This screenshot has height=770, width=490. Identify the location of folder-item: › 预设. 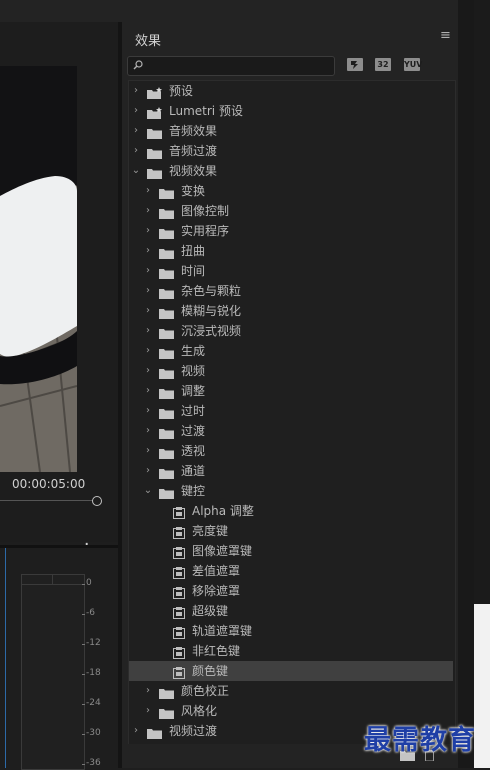
(291, 91).